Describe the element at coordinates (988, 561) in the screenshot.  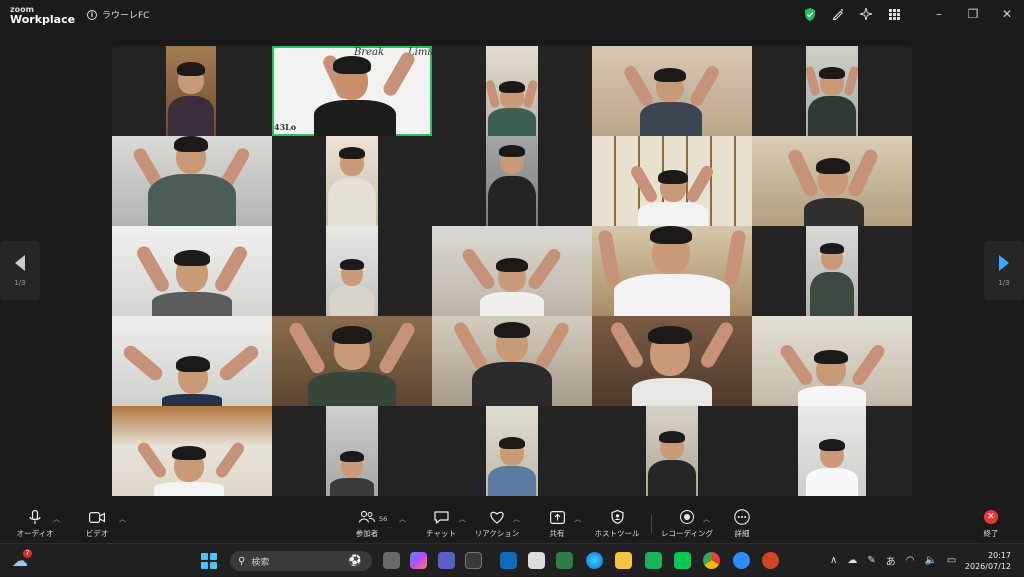
I see `taskbar-clock: 20:17 2026/07/12` at that location.